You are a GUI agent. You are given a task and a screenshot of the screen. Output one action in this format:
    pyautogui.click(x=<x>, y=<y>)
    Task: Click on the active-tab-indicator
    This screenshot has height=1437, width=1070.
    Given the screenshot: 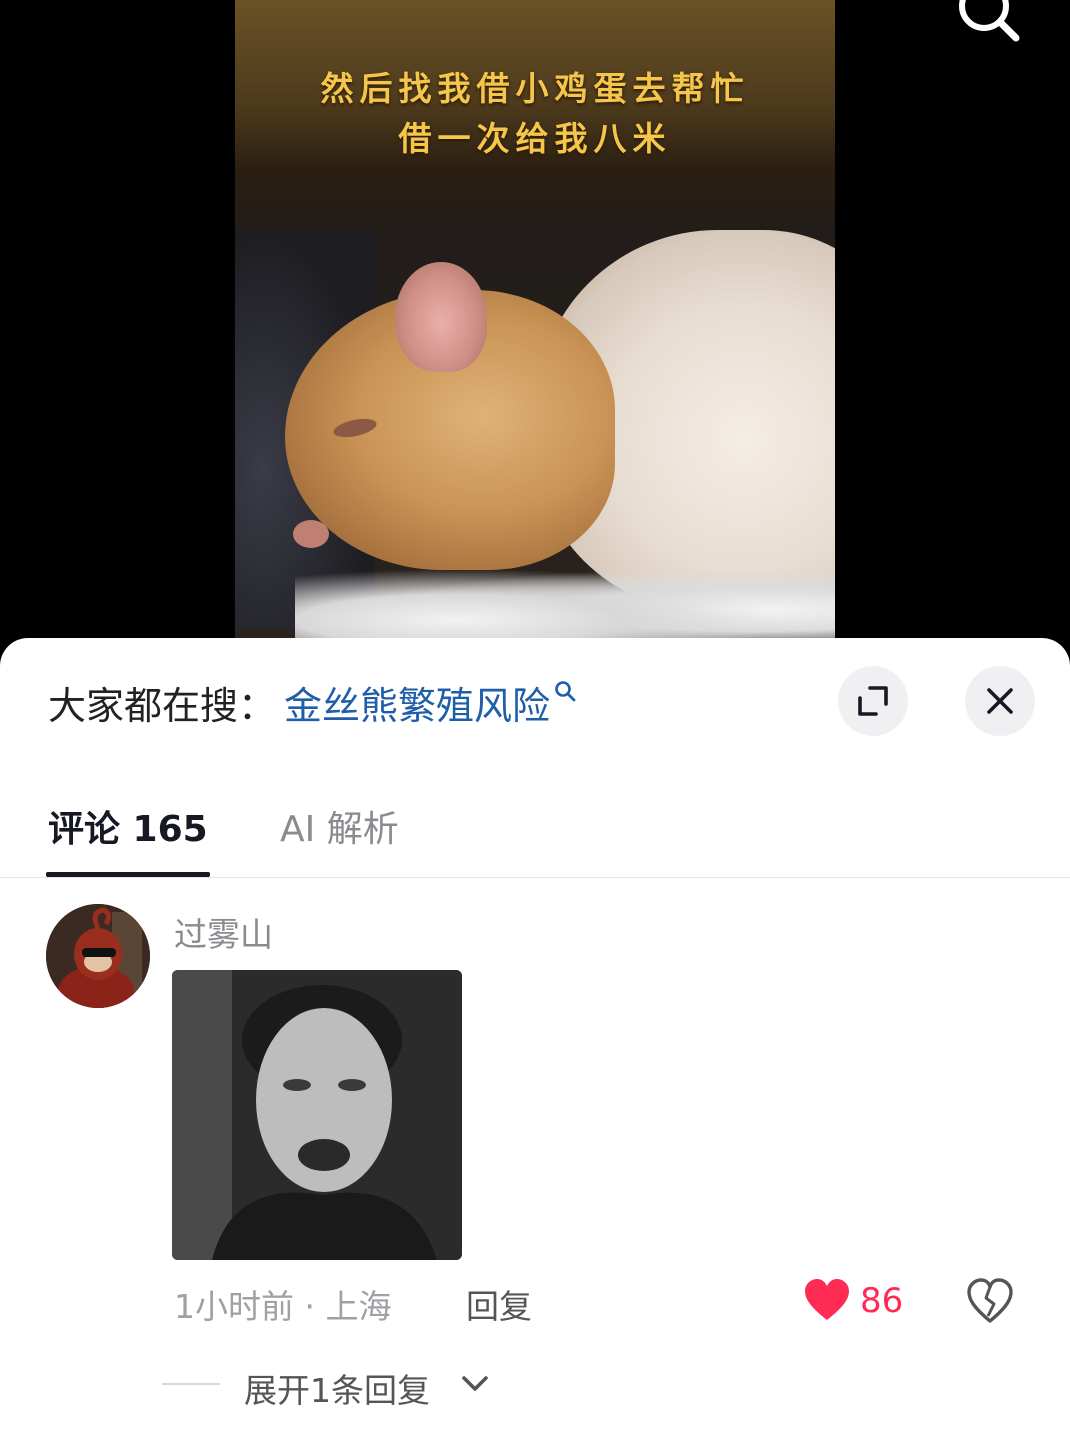 What is the action you would take?
    pyautogui.click(x=128, y=874)
    